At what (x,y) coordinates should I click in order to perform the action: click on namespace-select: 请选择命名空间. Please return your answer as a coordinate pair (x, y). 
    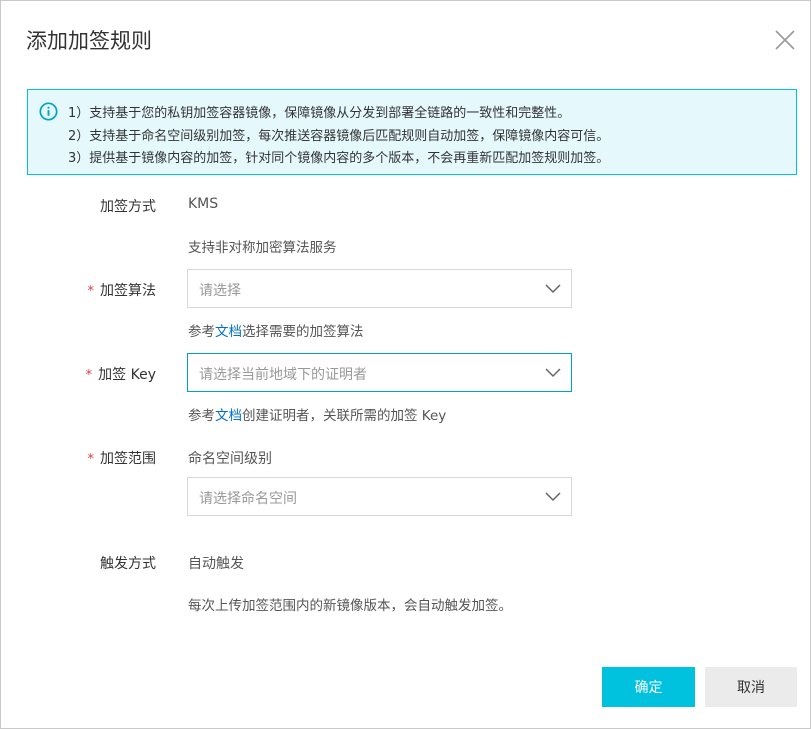
    Looking at the image, I should click on (379, 496).